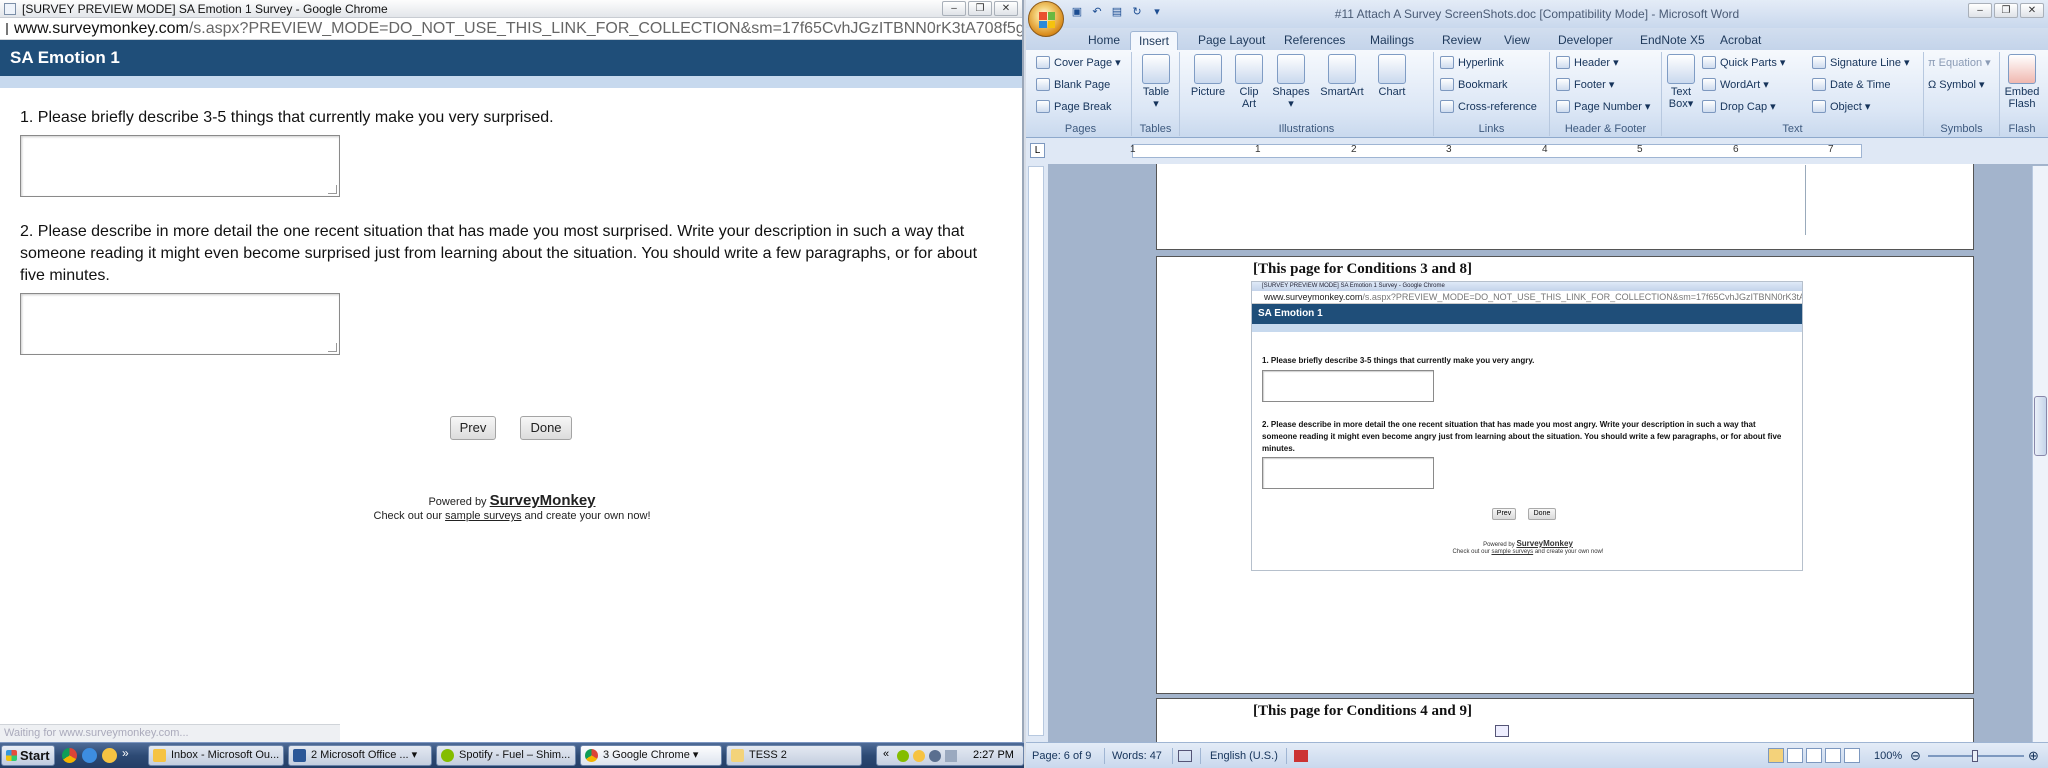  Describe the element at coordinates (1563, 84) in the screenshot. I see `footer-icon` at that location.